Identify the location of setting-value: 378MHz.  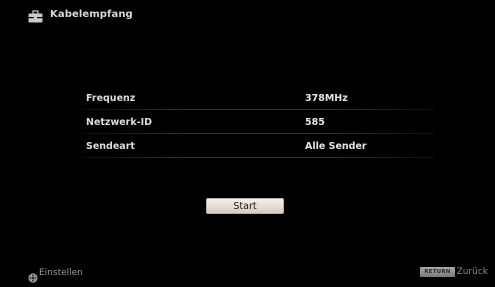
(326, 98).